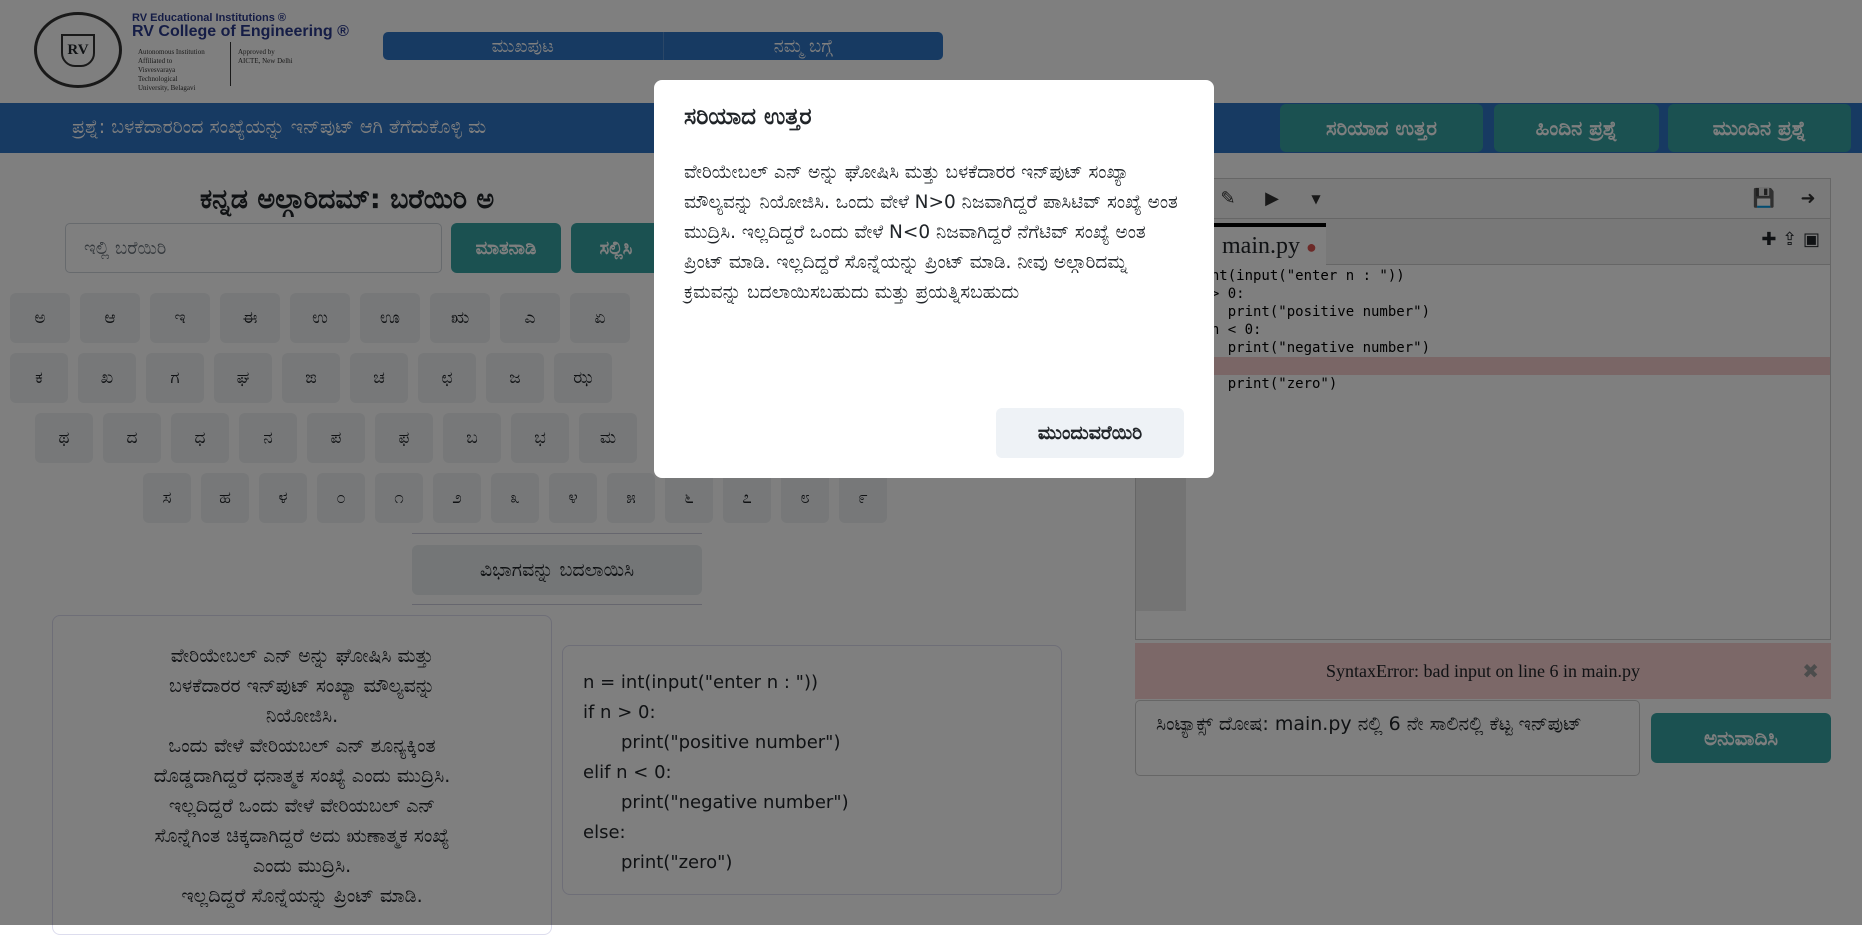  I want to click on continue-button: ಮುಂದುವರೆಯಿರಿ, so click(1090, 433).